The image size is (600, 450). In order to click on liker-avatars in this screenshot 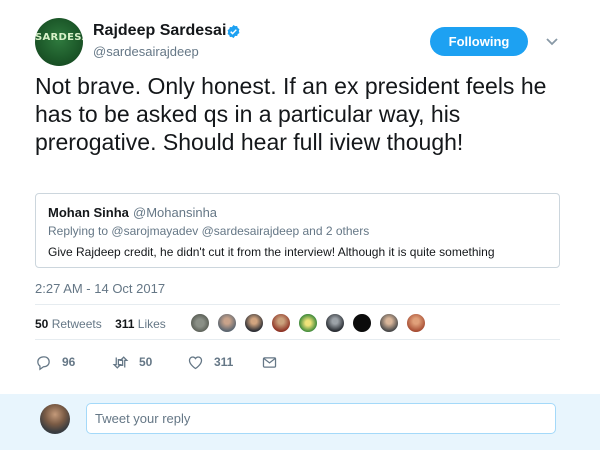, I will do `click(311, 324)`.